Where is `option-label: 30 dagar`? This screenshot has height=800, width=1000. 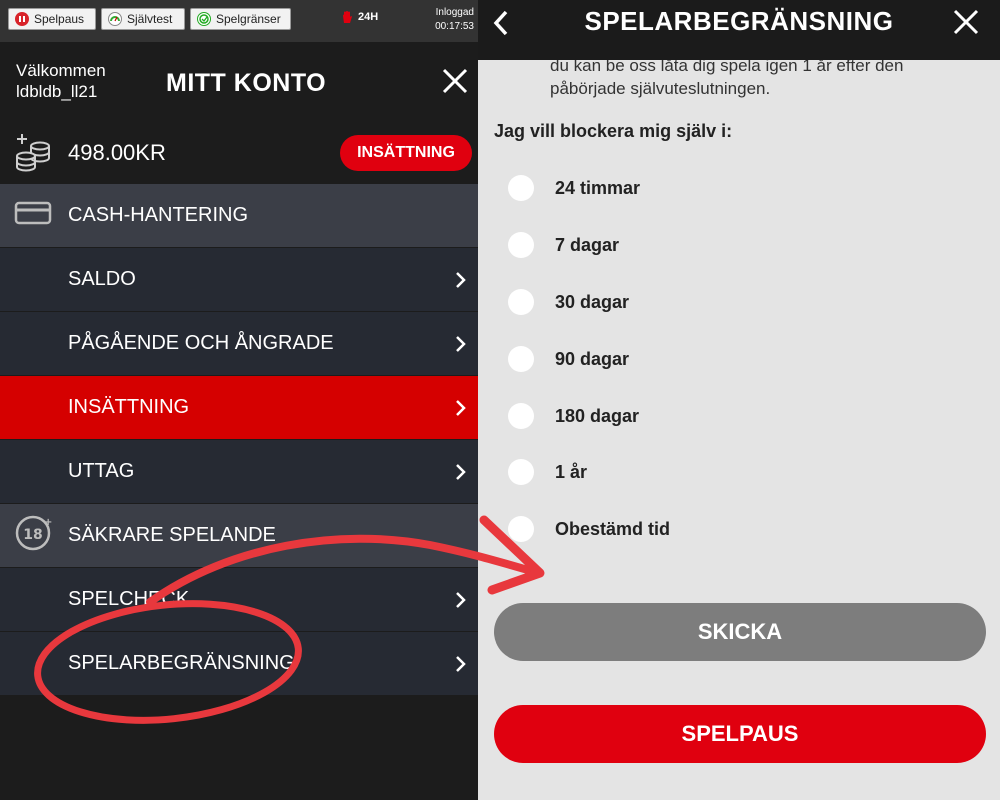
option-label: 30 dagar is located at coordinates (592, 301).